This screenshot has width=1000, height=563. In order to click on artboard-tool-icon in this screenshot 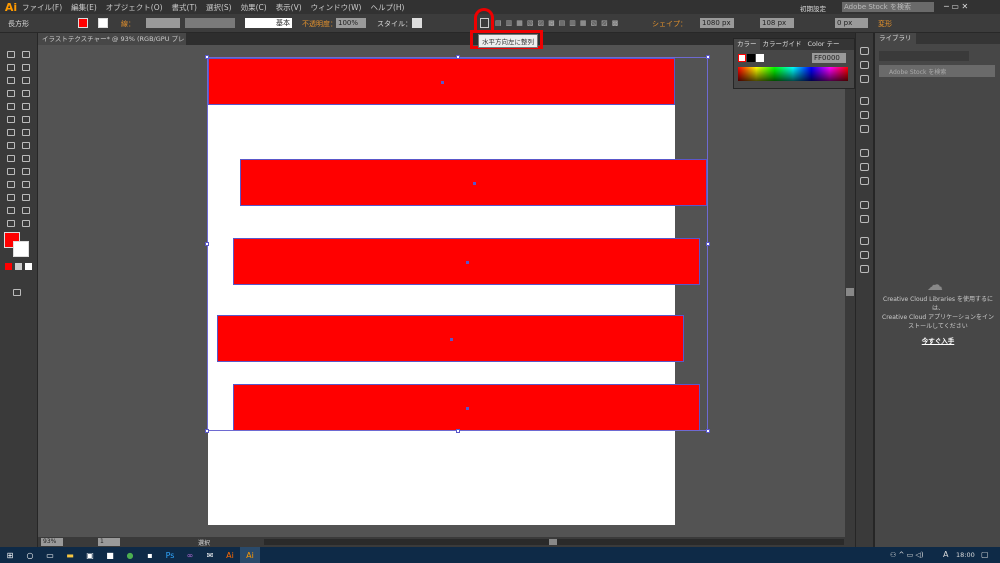, I will do `click(11, 210)`.